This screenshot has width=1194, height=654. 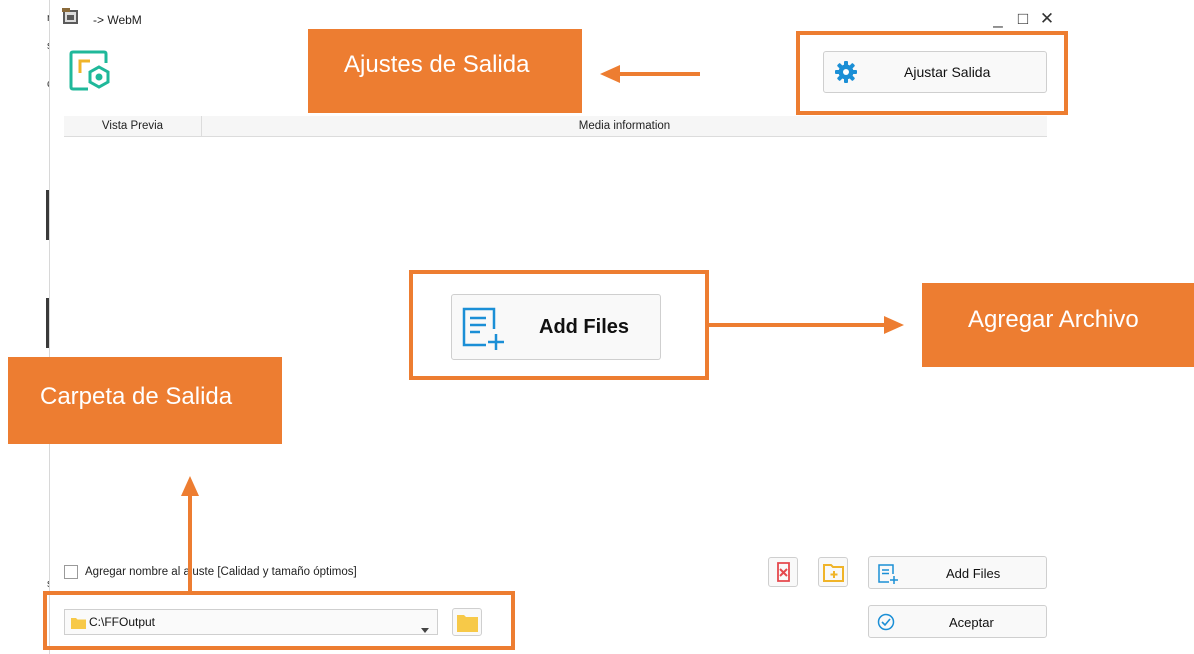 I want to click on arrowhead-add-file, so click(x=894, y=325).